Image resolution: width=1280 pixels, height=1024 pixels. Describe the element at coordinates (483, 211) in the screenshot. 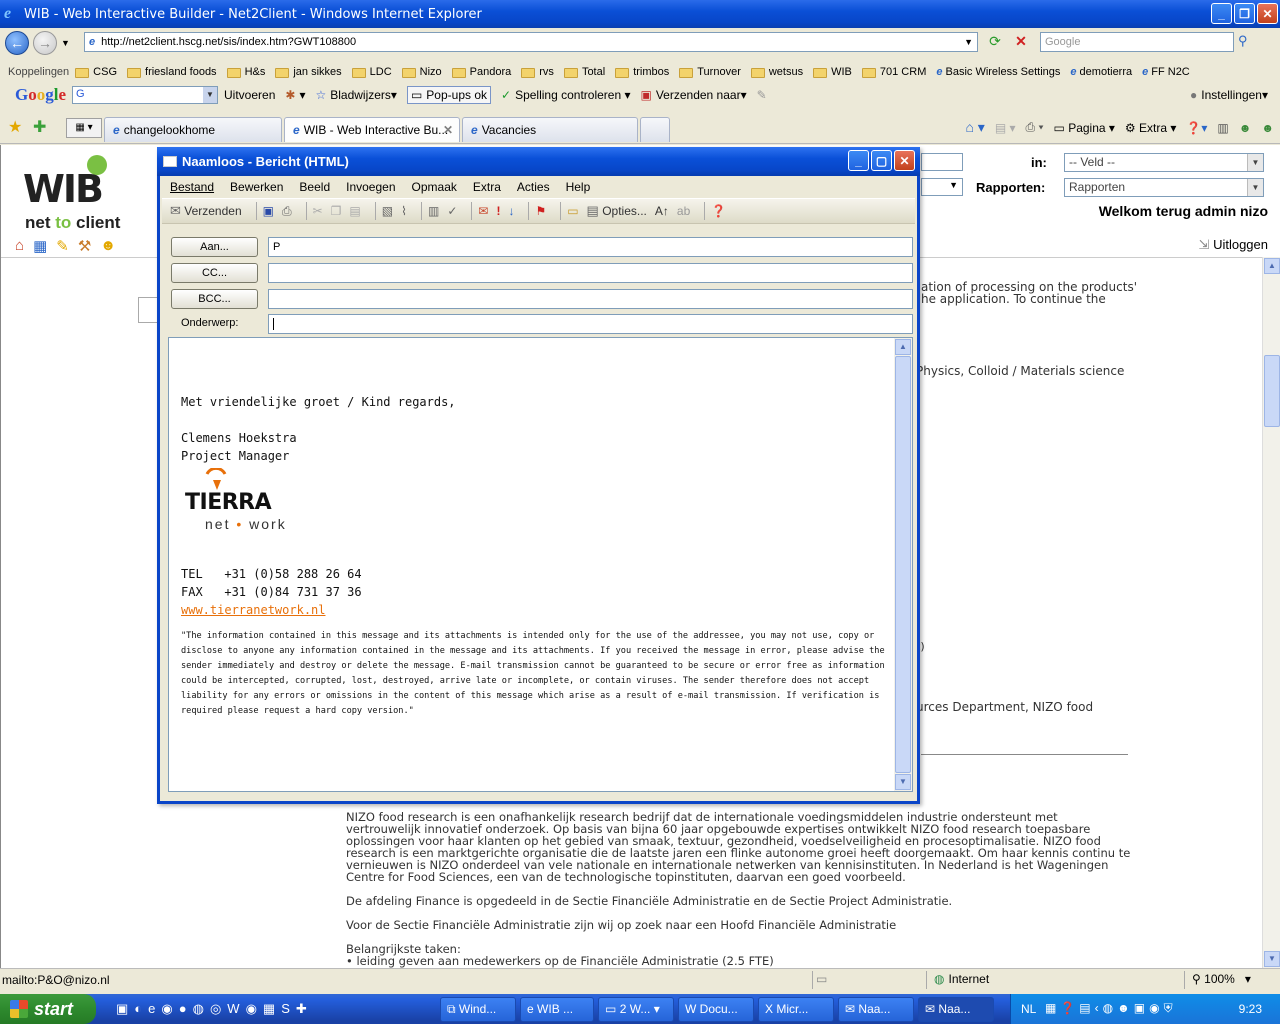

I see `permission-icon: ✉` at that location.